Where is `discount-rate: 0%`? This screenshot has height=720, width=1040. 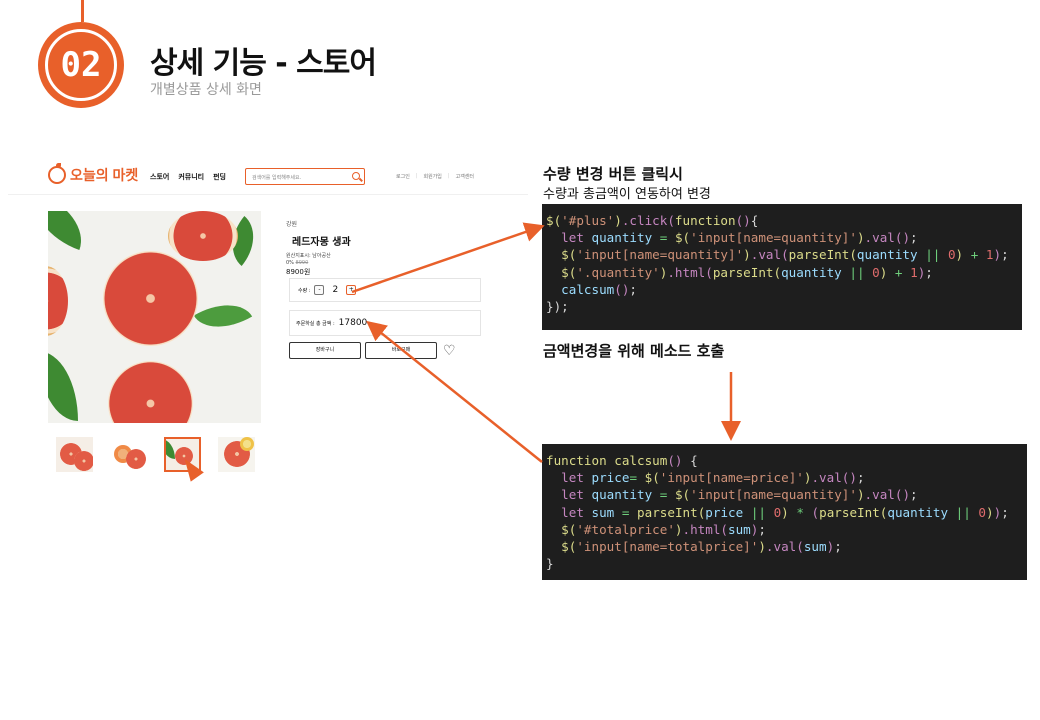
discount-rate: 0% is located at coordinates (290, 263).